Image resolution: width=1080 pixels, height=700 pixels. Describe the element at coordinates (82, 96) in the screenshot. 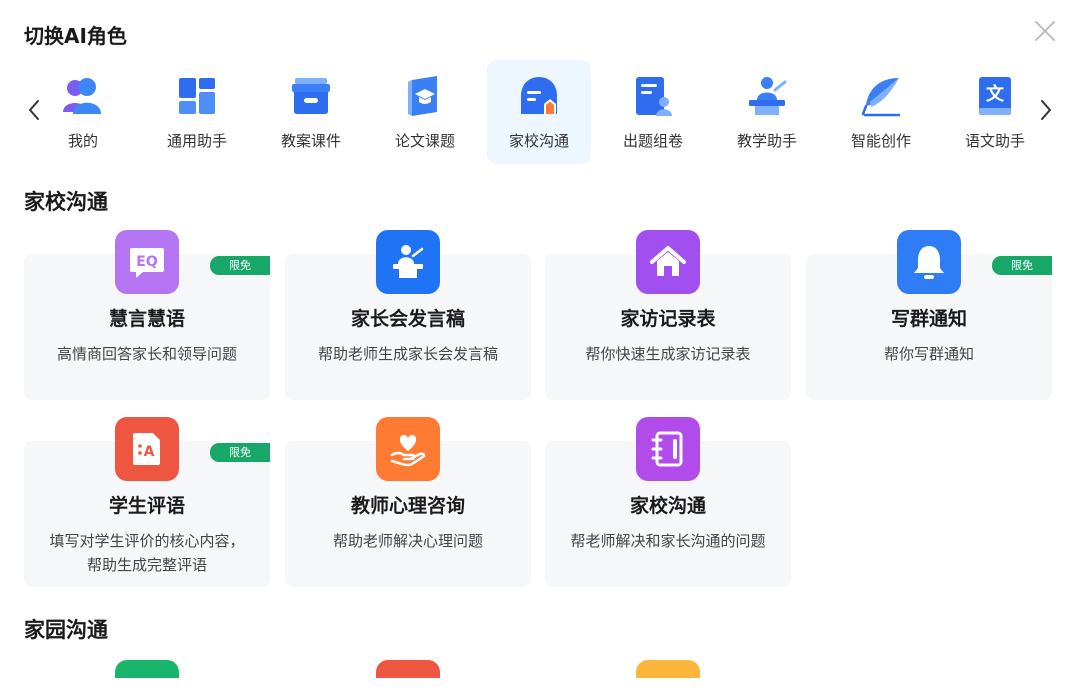

I see `user-group-icon` at that location.